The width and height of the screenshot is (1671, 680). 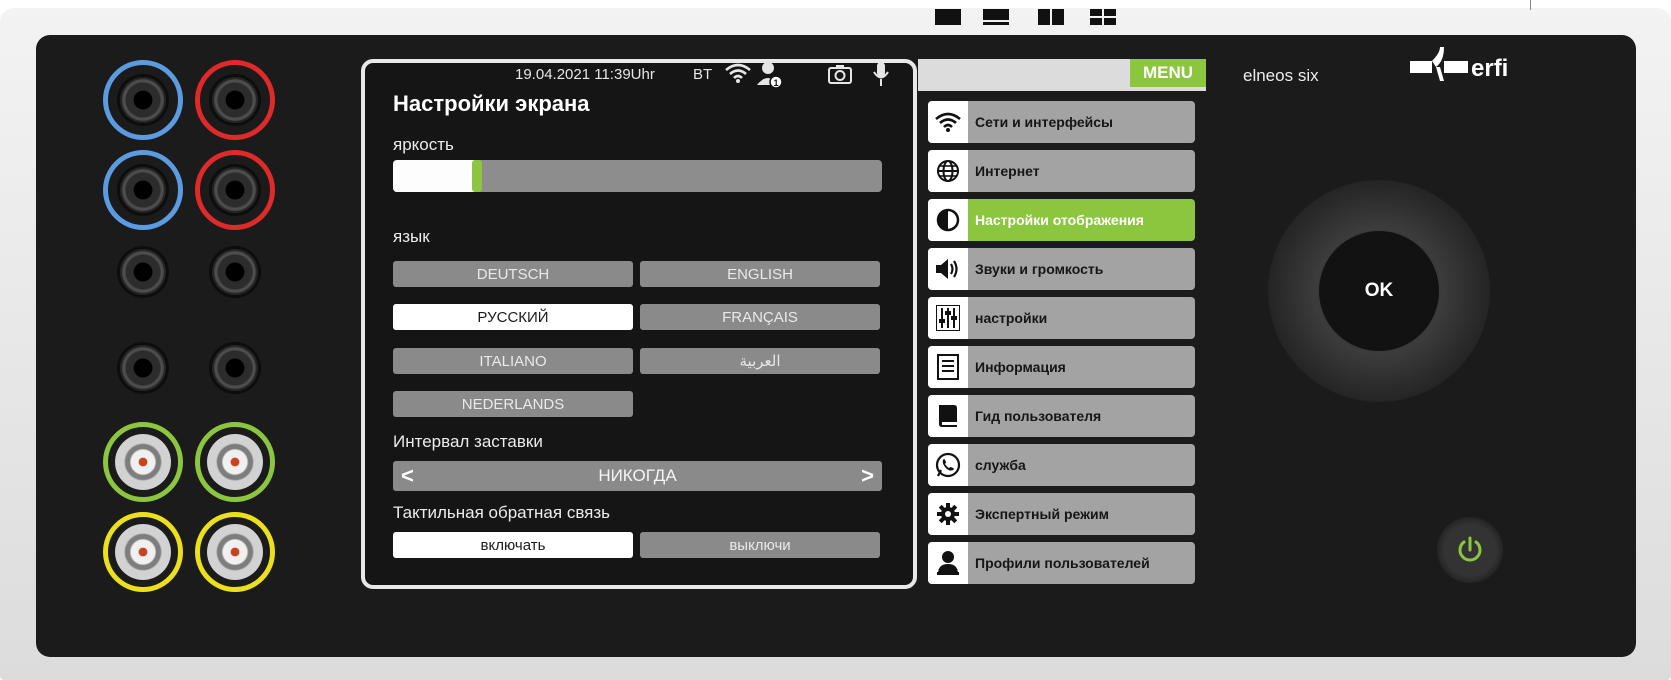 What do you see at coordinates (881, 74) in the screenshot?
I see `microphone-icon` at bounding box center [881, 74].